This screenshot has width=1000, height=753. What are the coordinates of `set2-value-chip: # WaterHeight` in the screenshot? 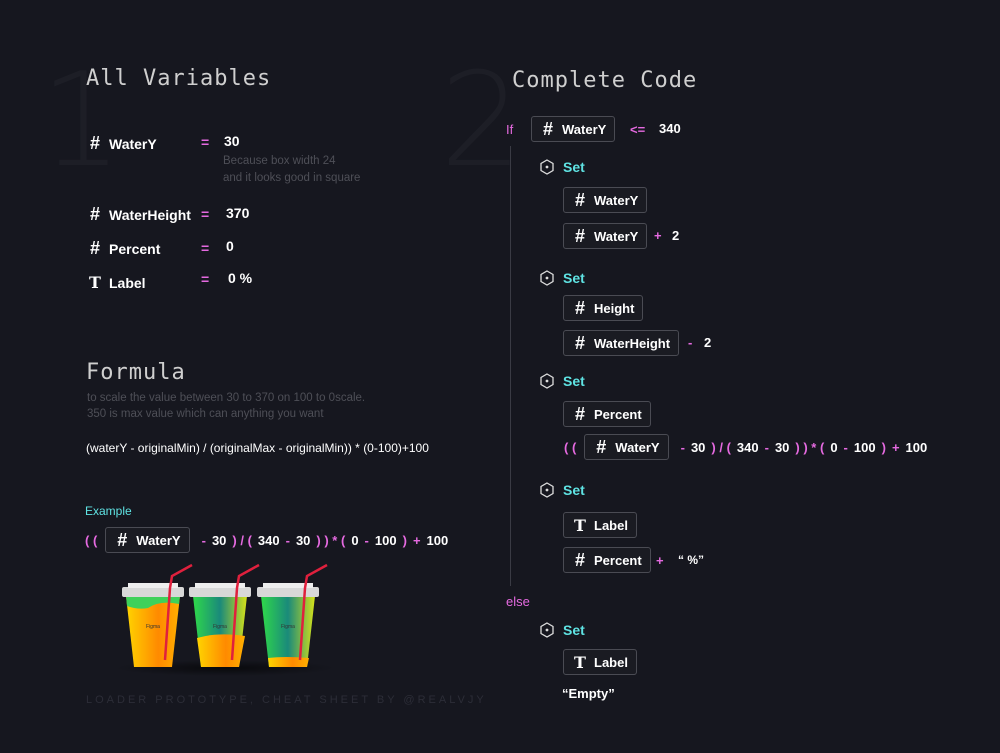 It's located at (621, 343).